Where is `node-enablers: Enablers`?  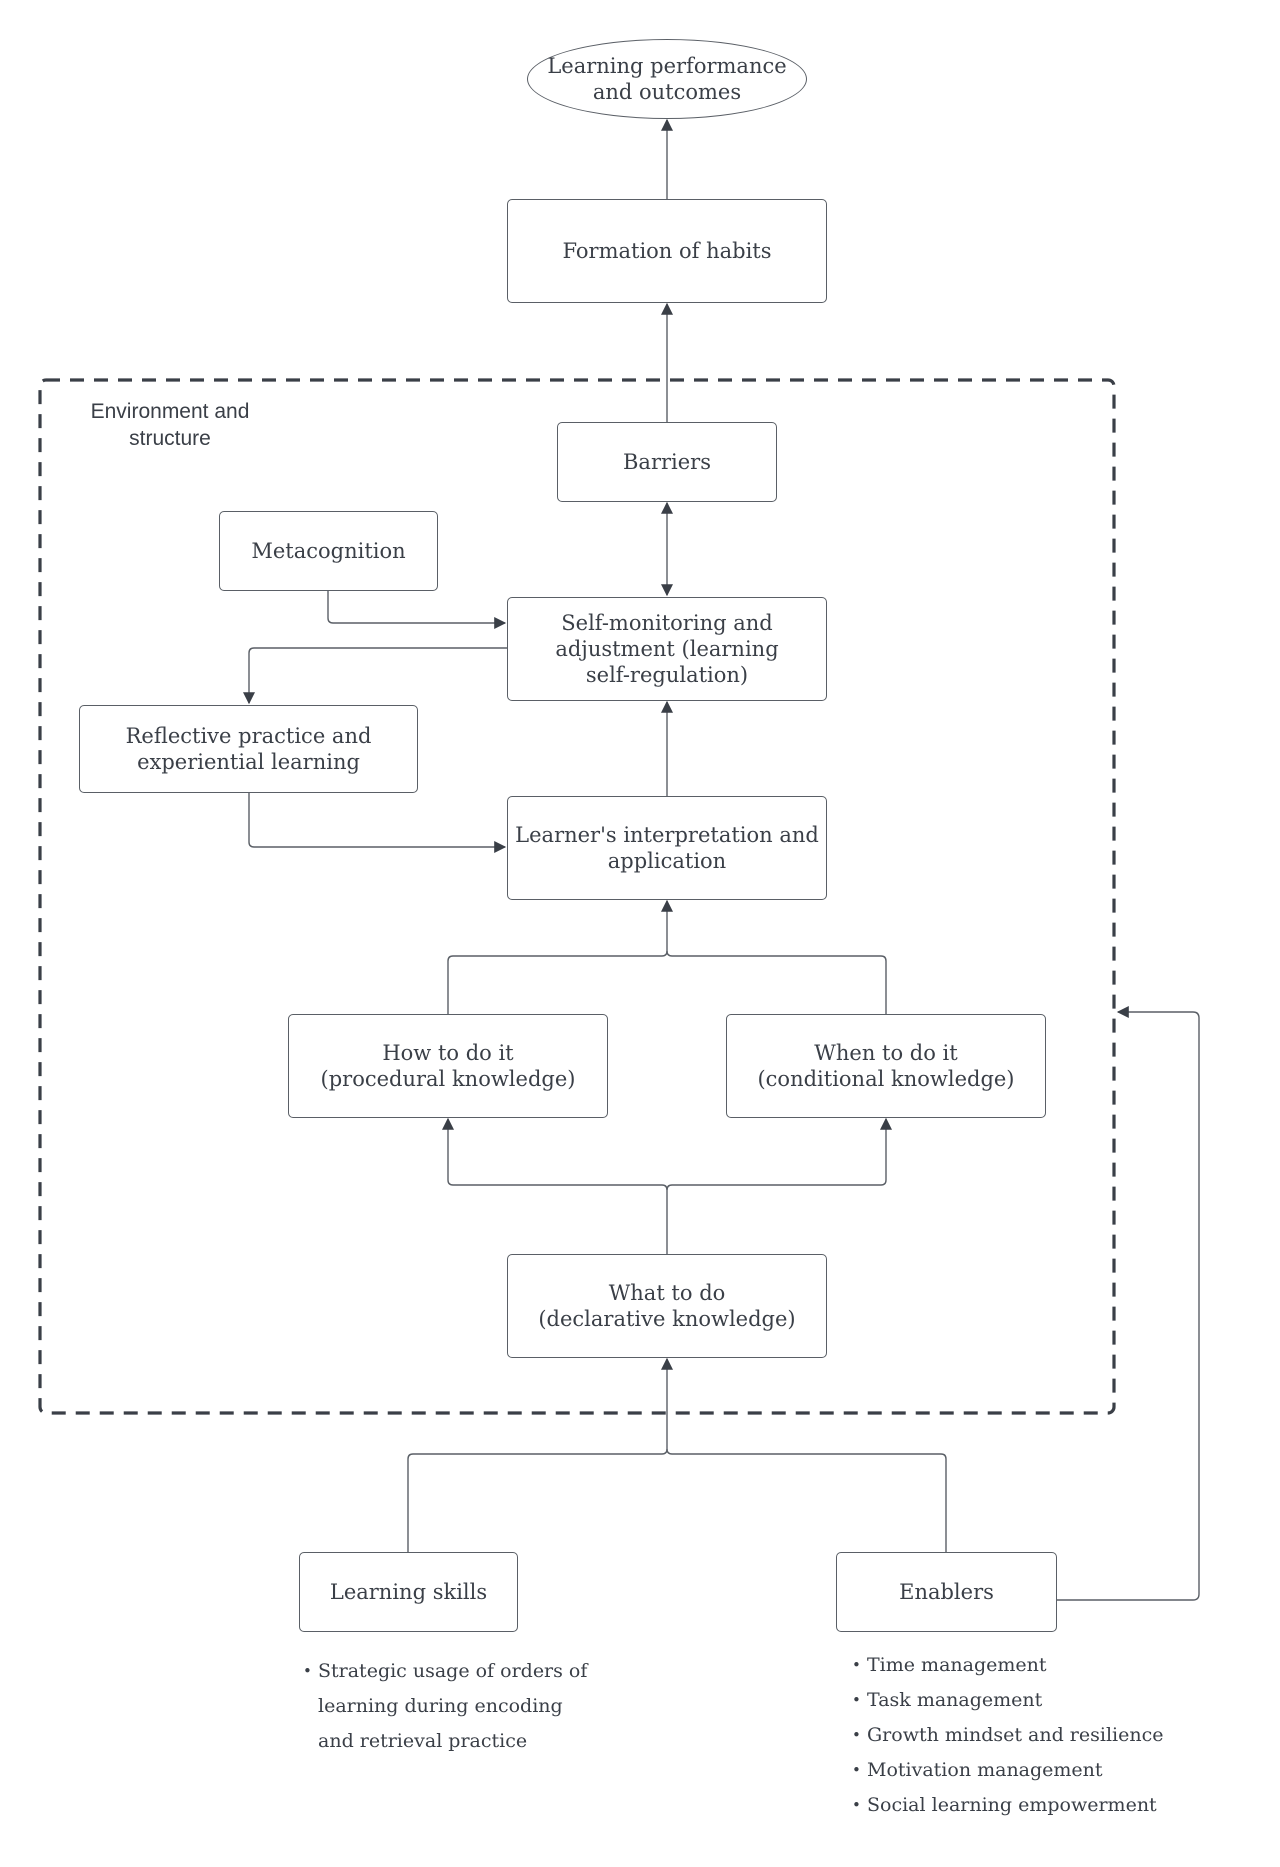 node-enablers: Enablers is located at coordinates (946, 1592).